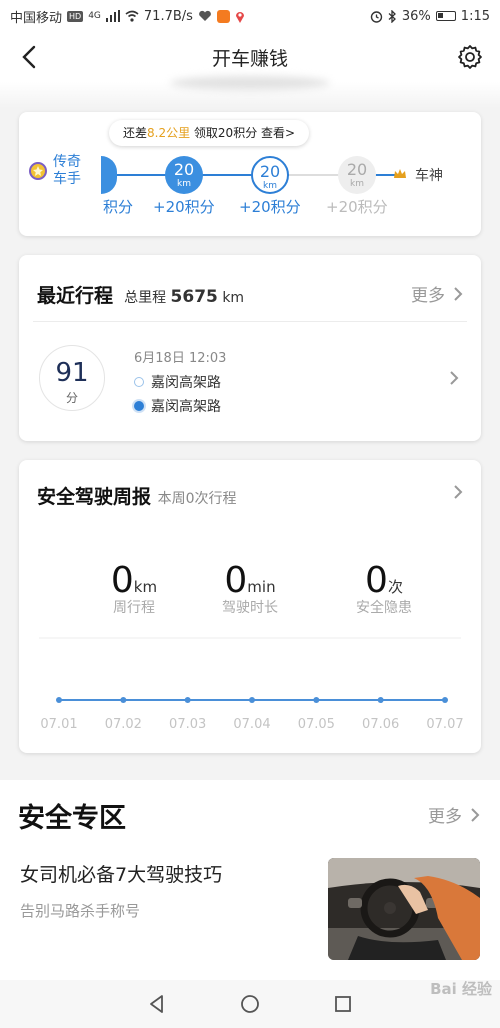  What do you see at coordinates (270, 207) in the screenshot?
I see `milestone-points-2: +20积分` at bounding box center [270, 207].